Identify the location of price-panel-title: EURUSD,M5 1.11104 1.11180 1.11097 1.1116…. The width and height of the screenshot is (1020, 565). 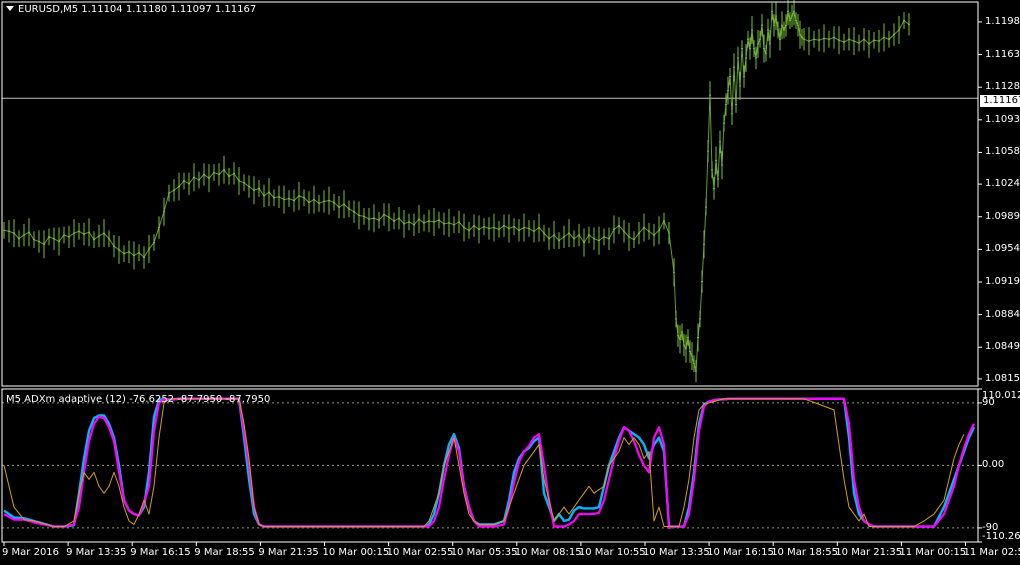
(131, 10).